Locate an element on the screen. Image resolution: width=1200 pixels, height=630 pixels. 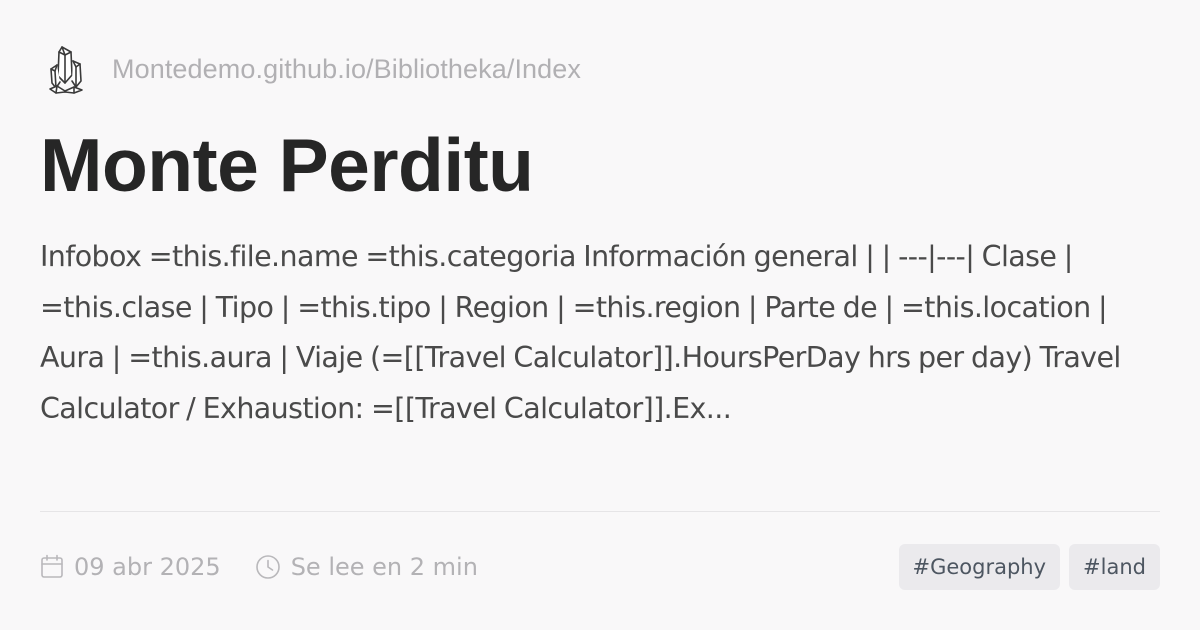
tag-list: #Geography #land is located at coordinates (1025, 567).